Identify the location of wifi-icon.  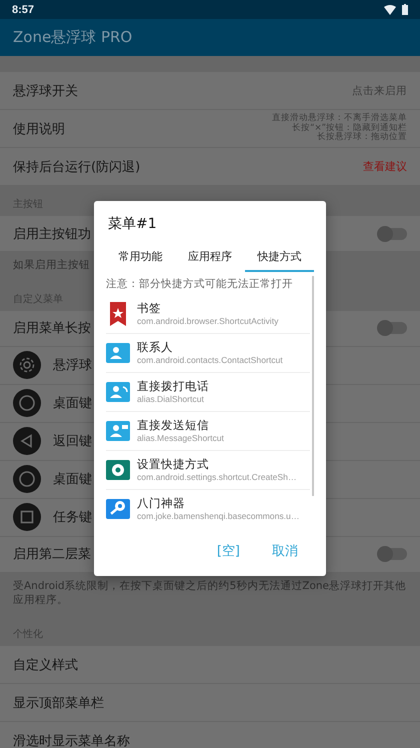
(390, 9).